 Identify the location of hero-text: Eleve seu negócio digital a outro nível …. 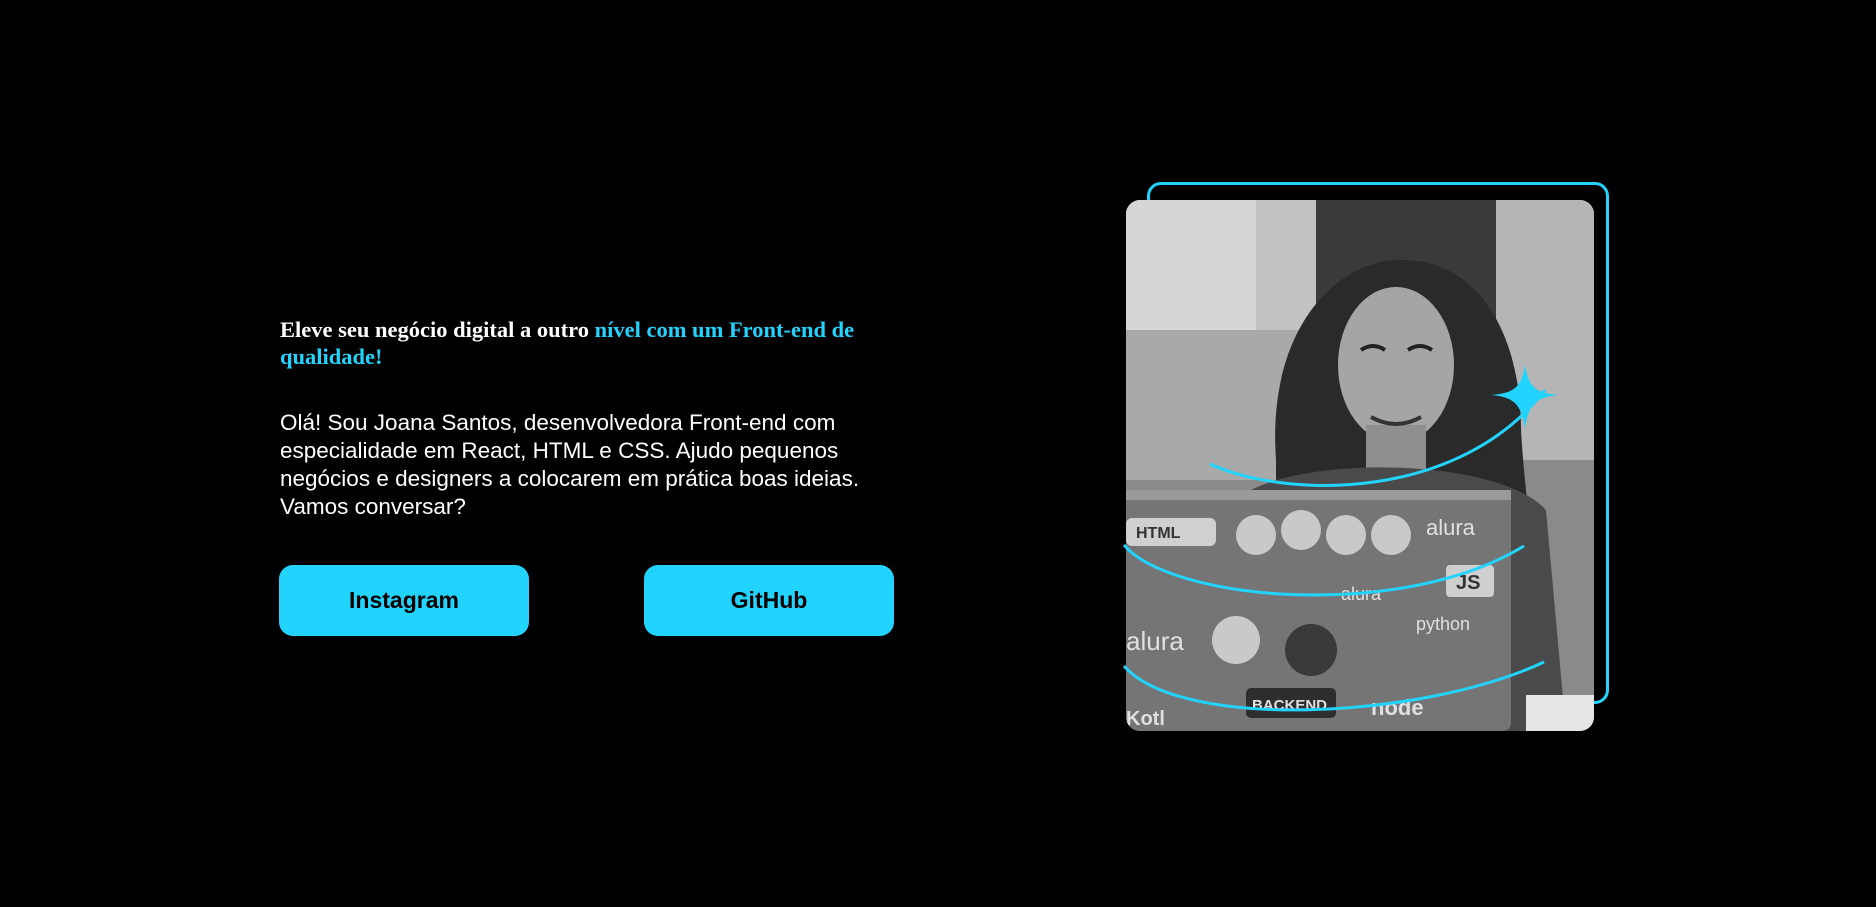
(590, 418).